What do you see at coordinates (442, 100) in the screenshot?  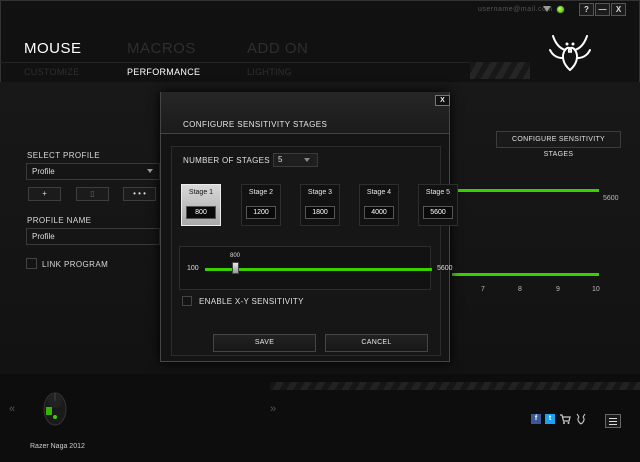 I see `dialog-close-button: X` at bounding box center [442, 100].